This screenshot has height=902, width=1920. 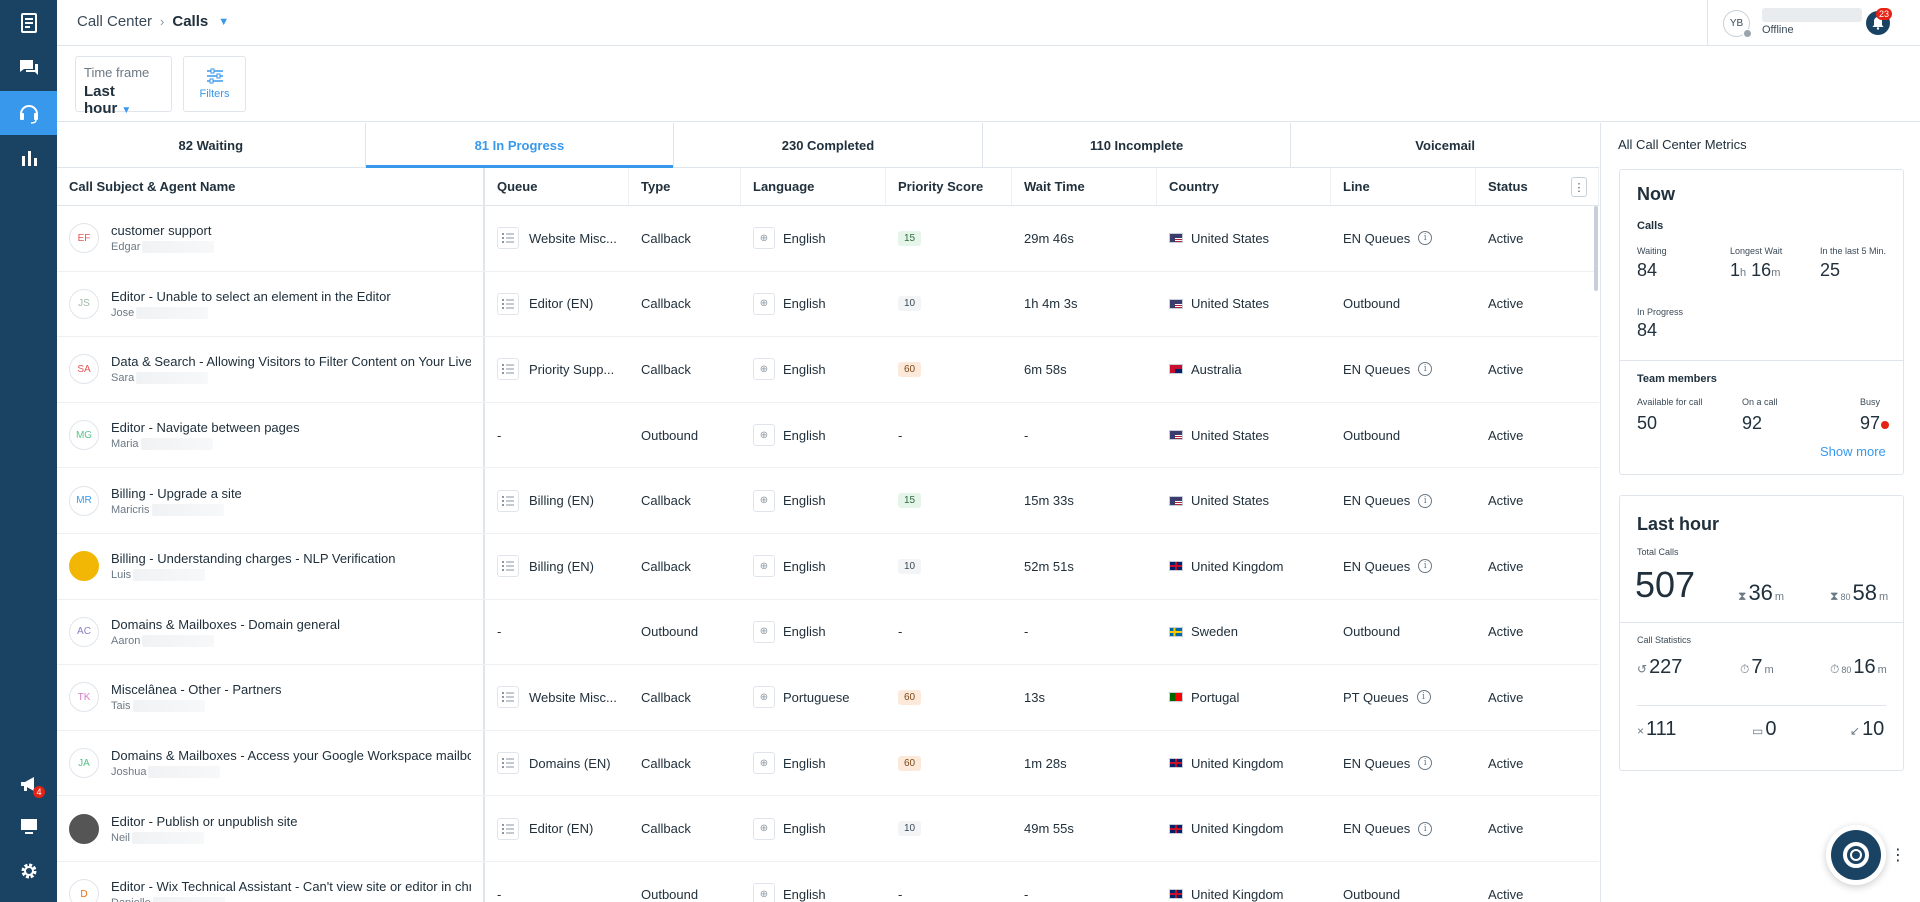 What do you see at coordinates (1403, 186) in the screenshot?
I see `column-header-line: Line` at bounding box center [1403, 186].